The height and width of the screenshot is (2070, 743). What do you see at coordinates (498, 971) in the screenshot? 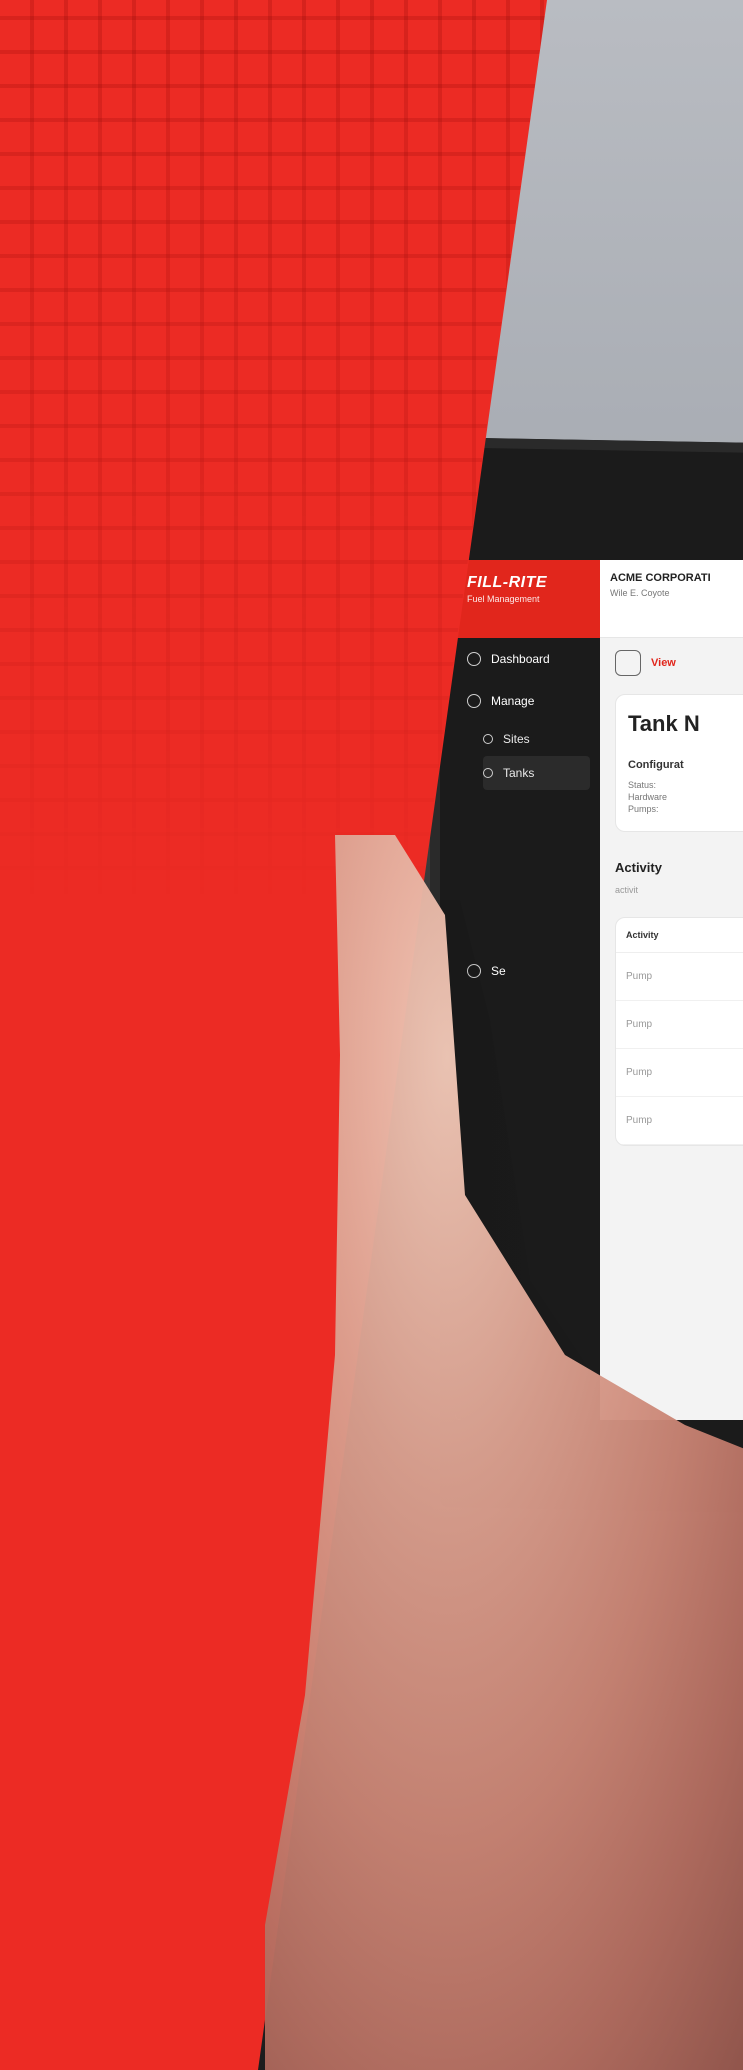
I see `nav-settings-label: Se` at bounding box center [498, 971].